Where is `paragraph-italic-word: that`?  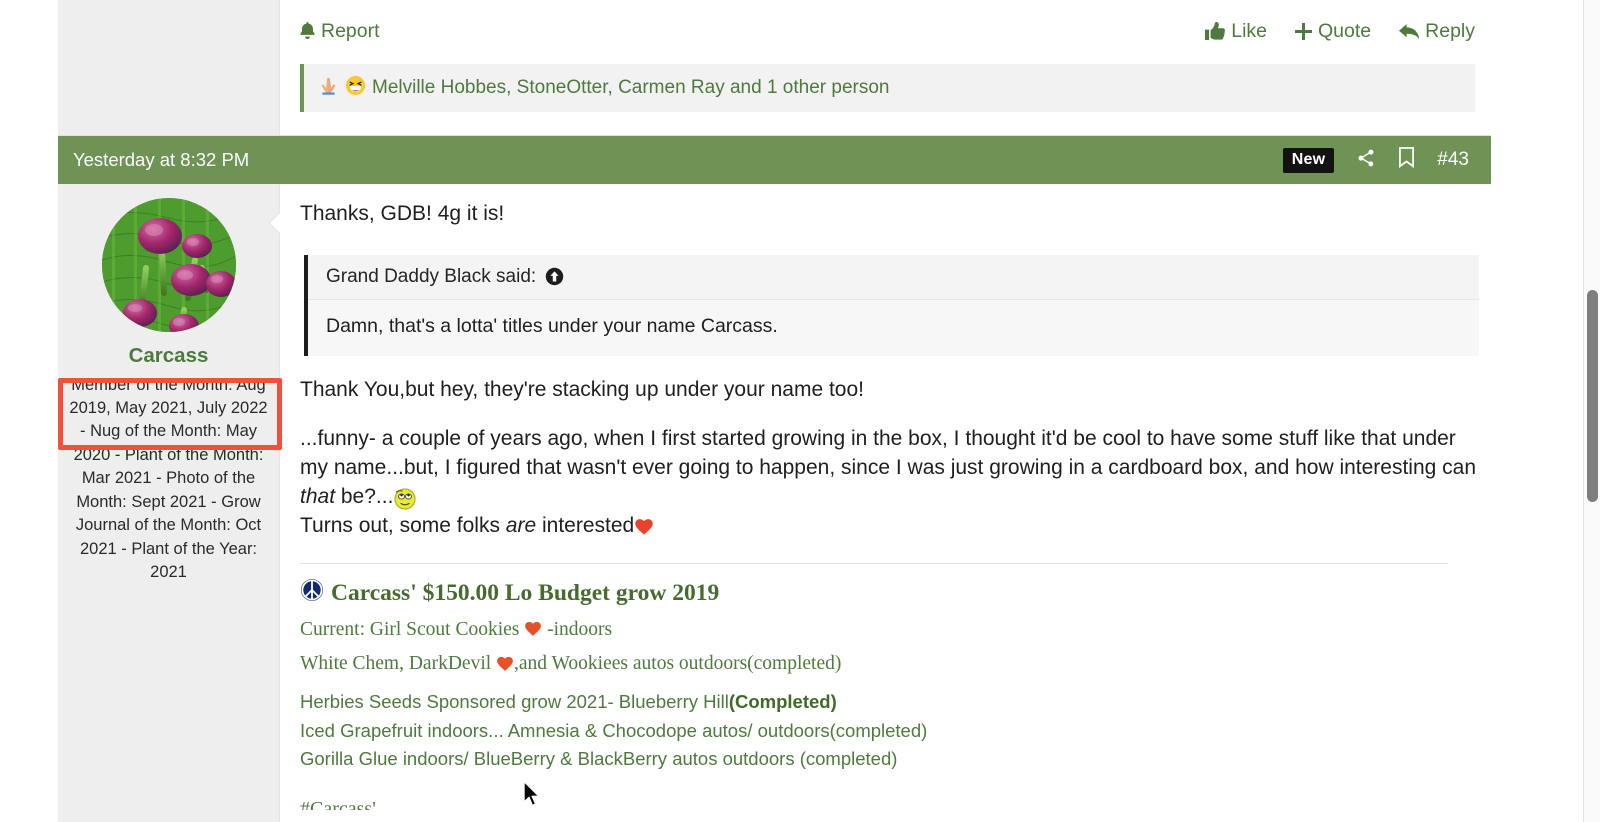
paragraph-italic-word: that is located at coordinates (318, 497).